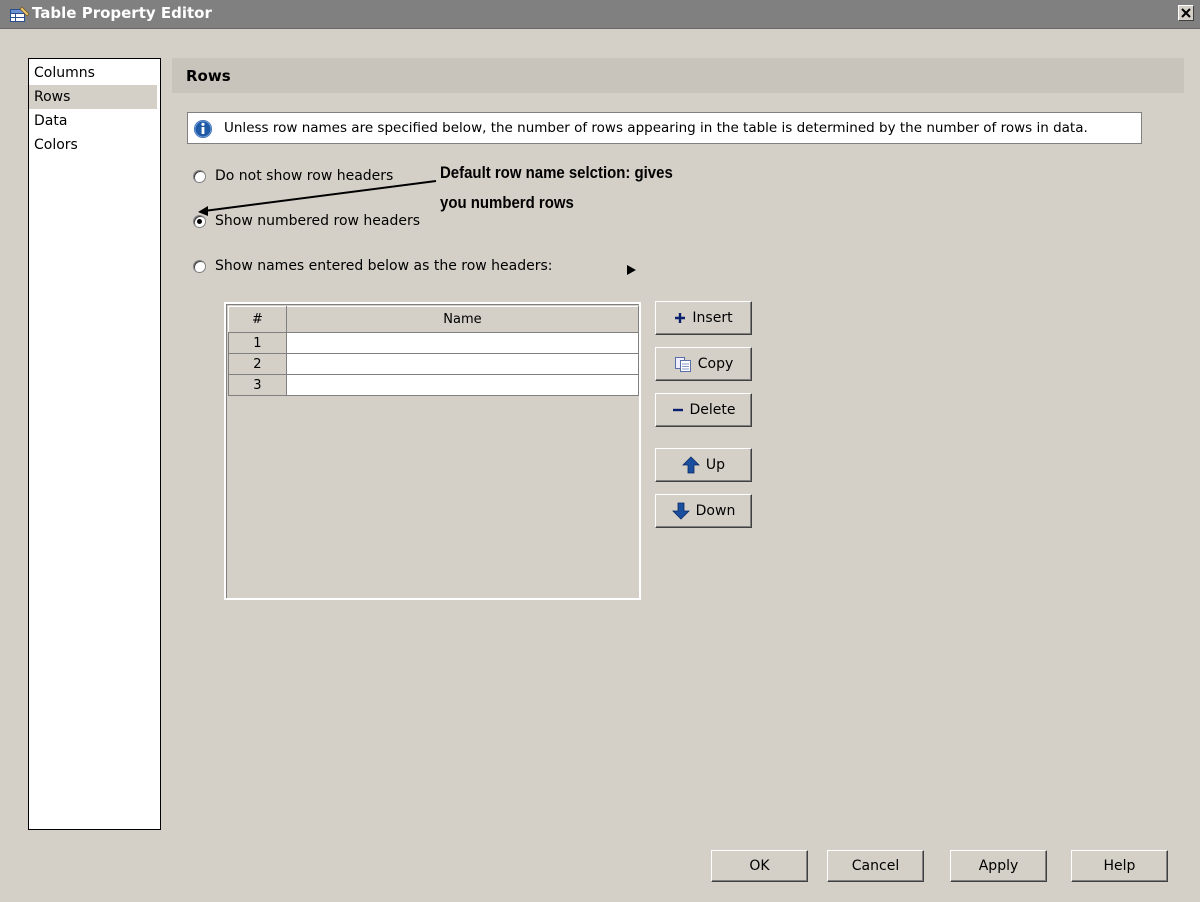  Describe the element at coordinates (680, 318) in the screenshot. I see `plus-icon` at that location.